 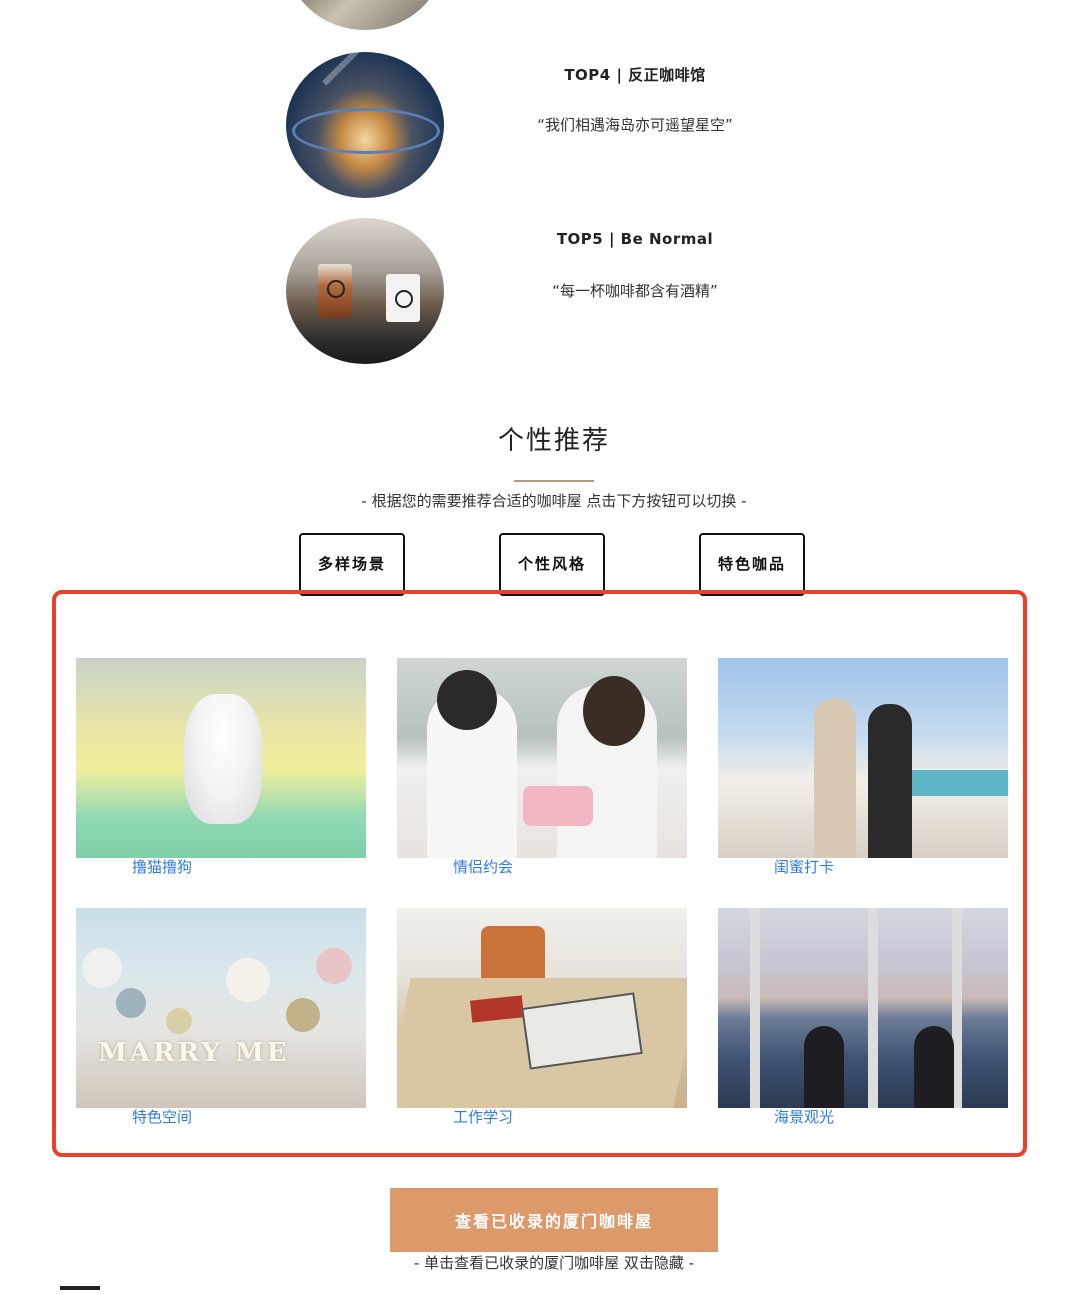 What do you see at coordinates (194, 1053) in the screenshot?
I see `marry-me-sign: MARRY ME` at bounding box center [194, 1053].